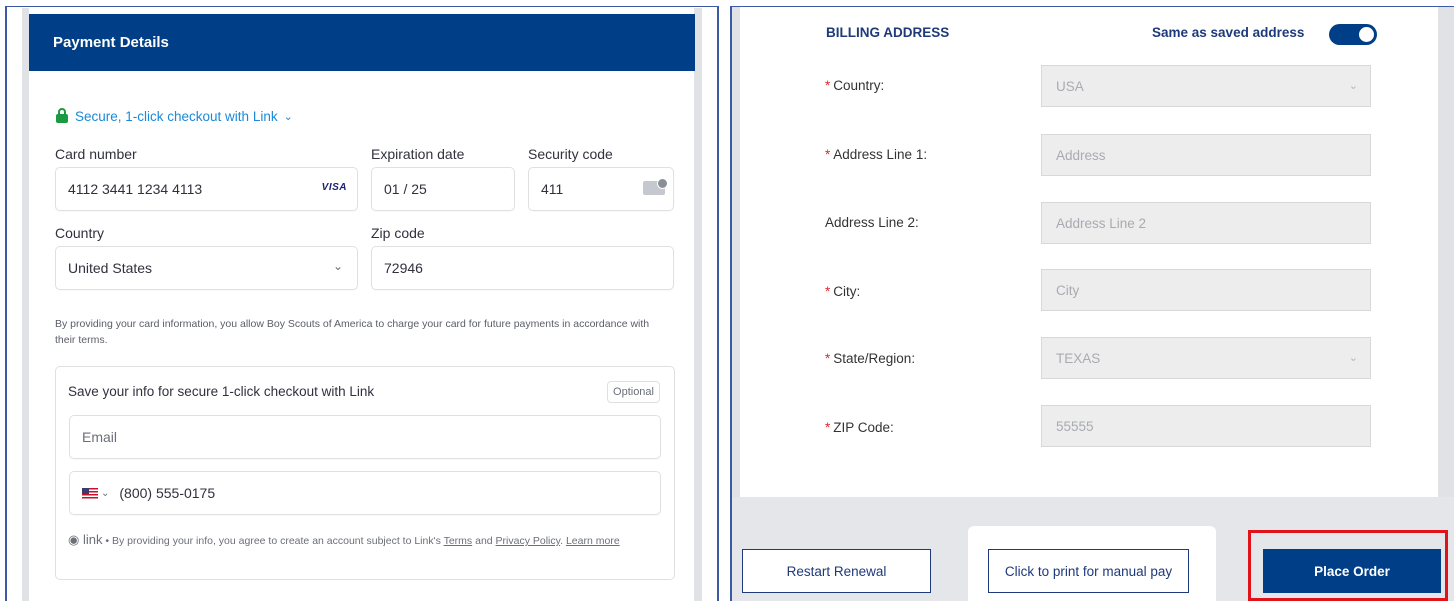  I want to click on billing-city-placeholder: City, so click(1068, 290).